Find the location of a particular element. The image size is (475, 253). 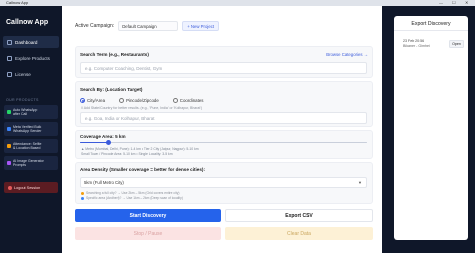

product-auto-whatsapp: Auto WhatsApp after Call is located at coordinates (31, 112).